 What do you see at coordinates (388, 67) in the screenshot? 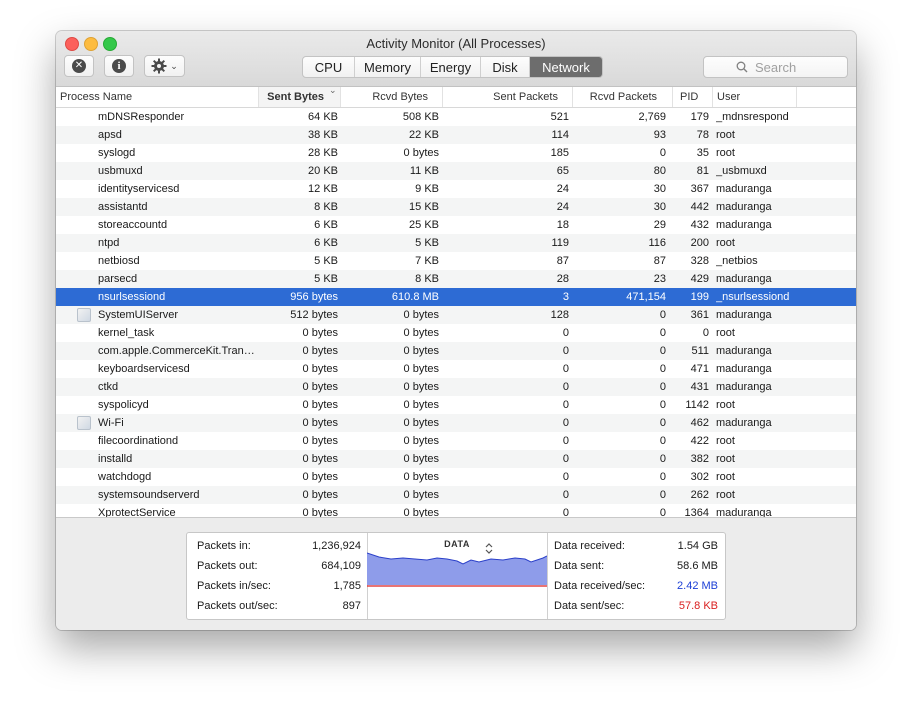
I see `tab-memory: Memory` at bounding box center [388, 67].